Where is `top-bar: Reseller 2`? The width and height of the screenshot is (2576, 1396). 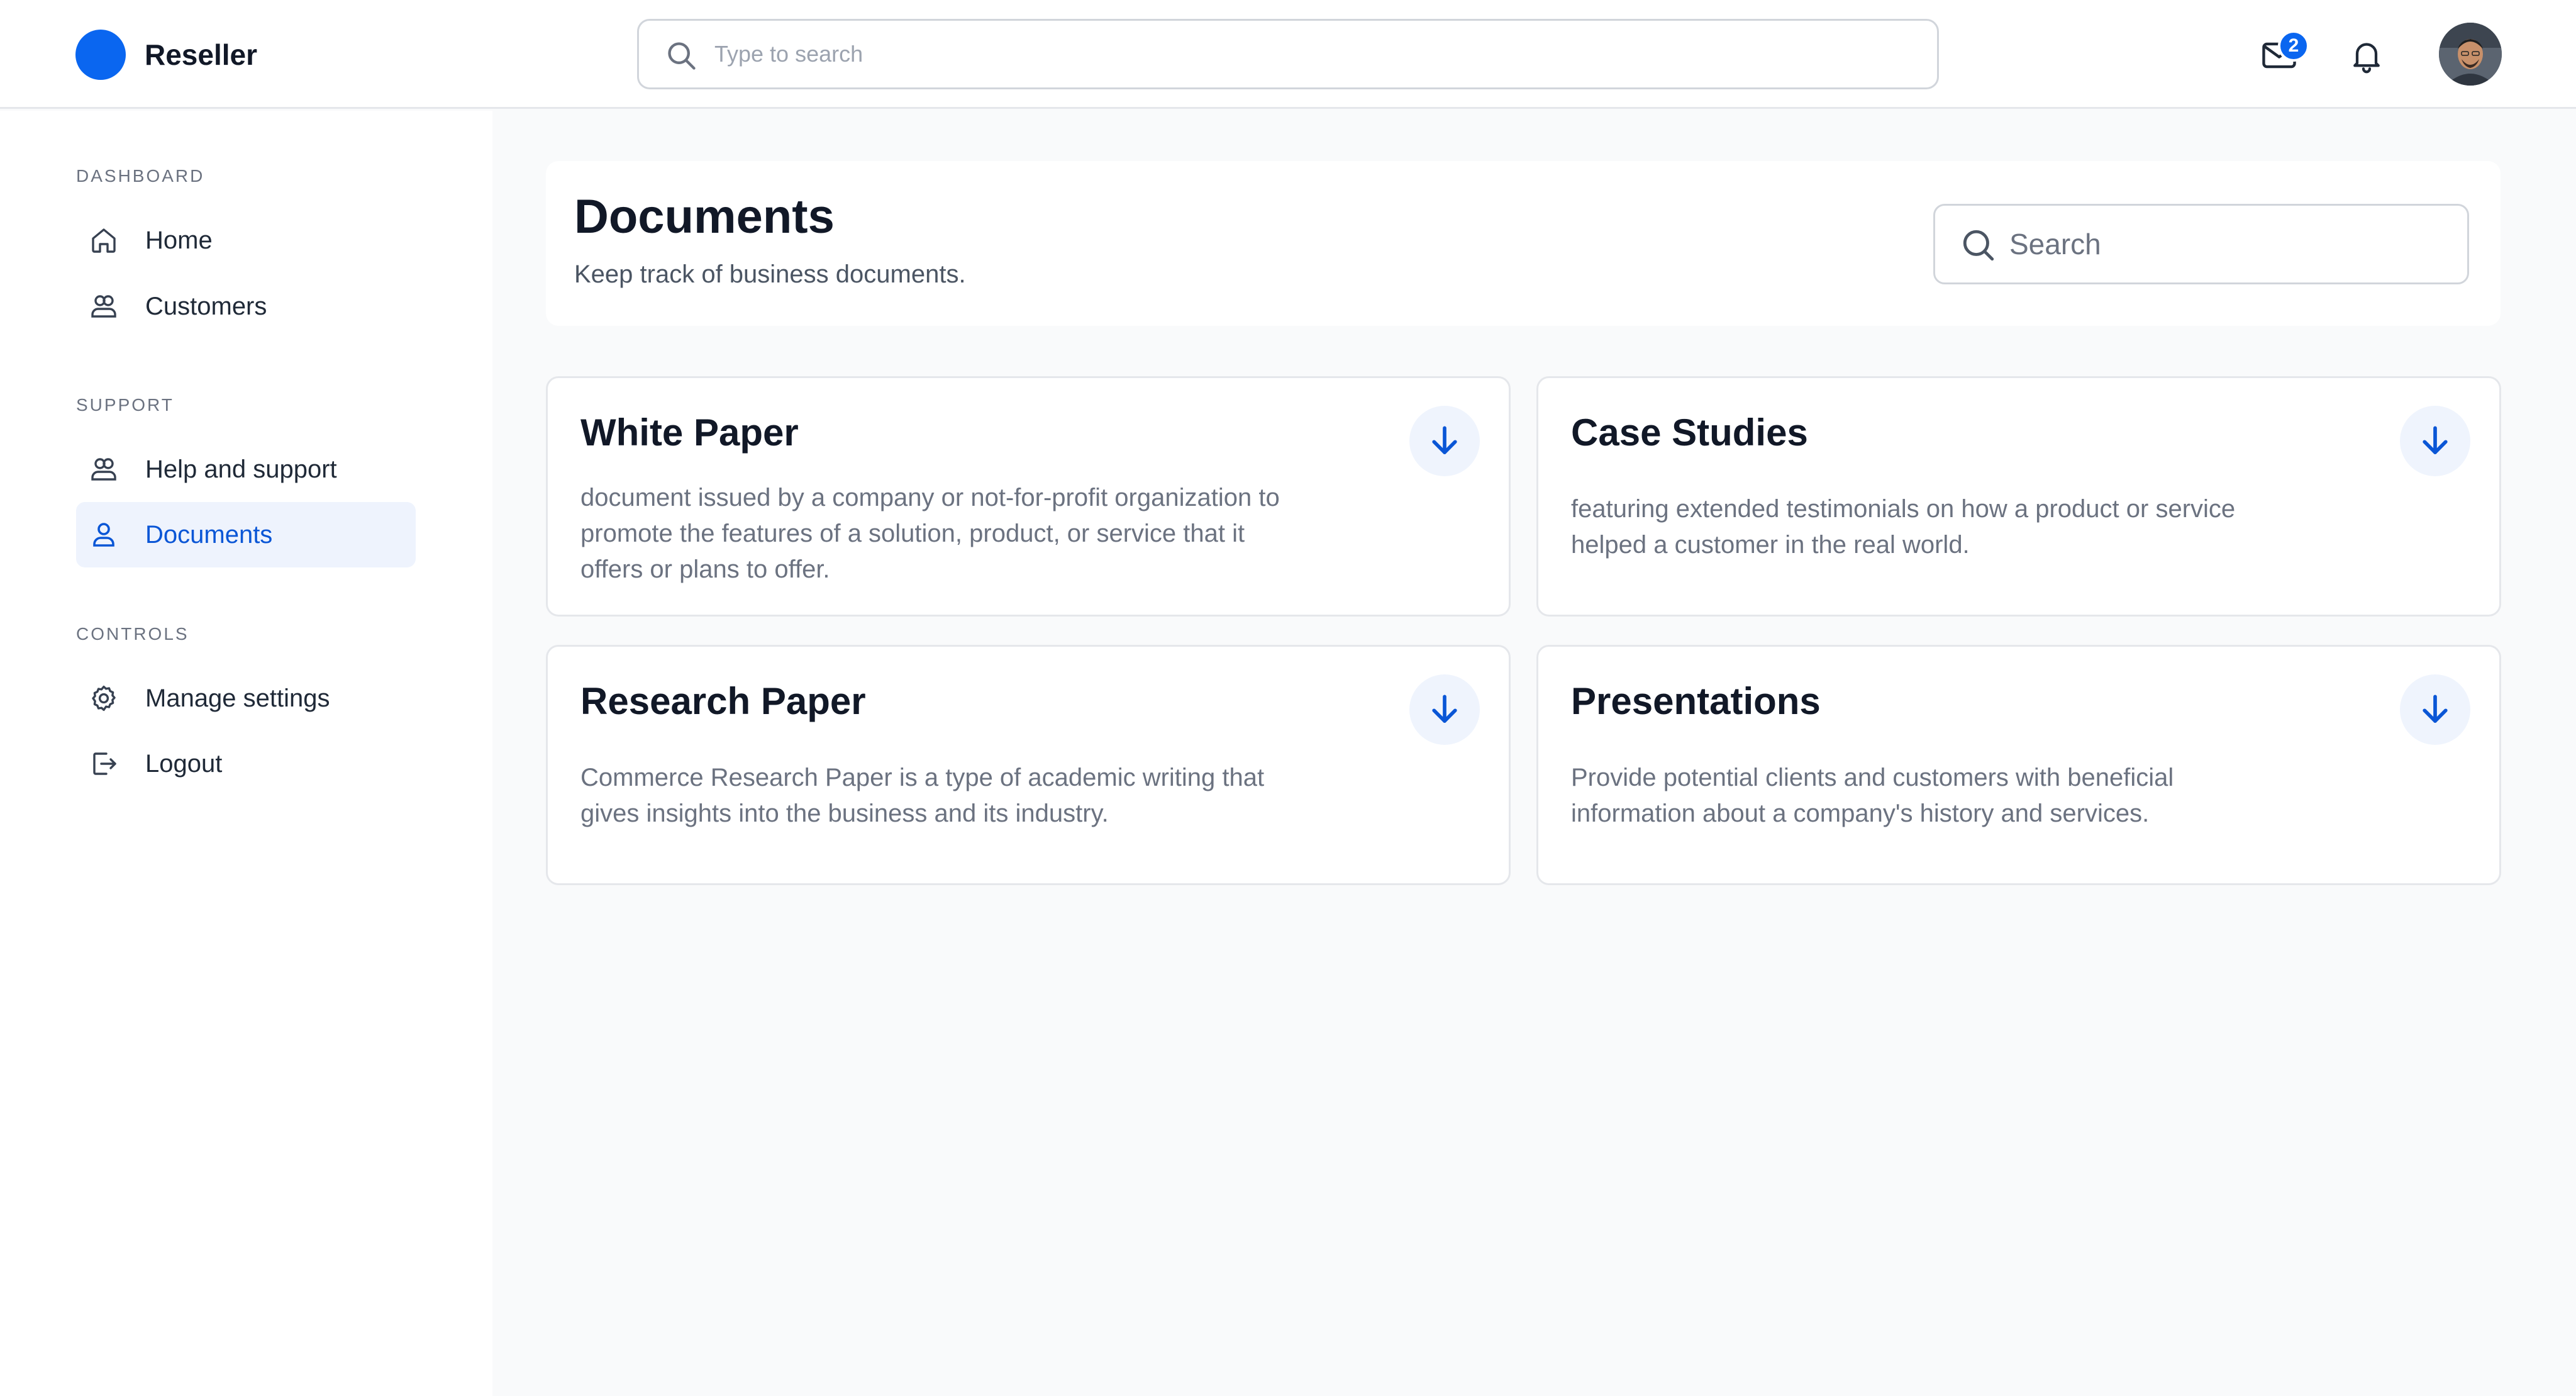
top-bar: Reseller 2 is located at coordinates (1288, 54).